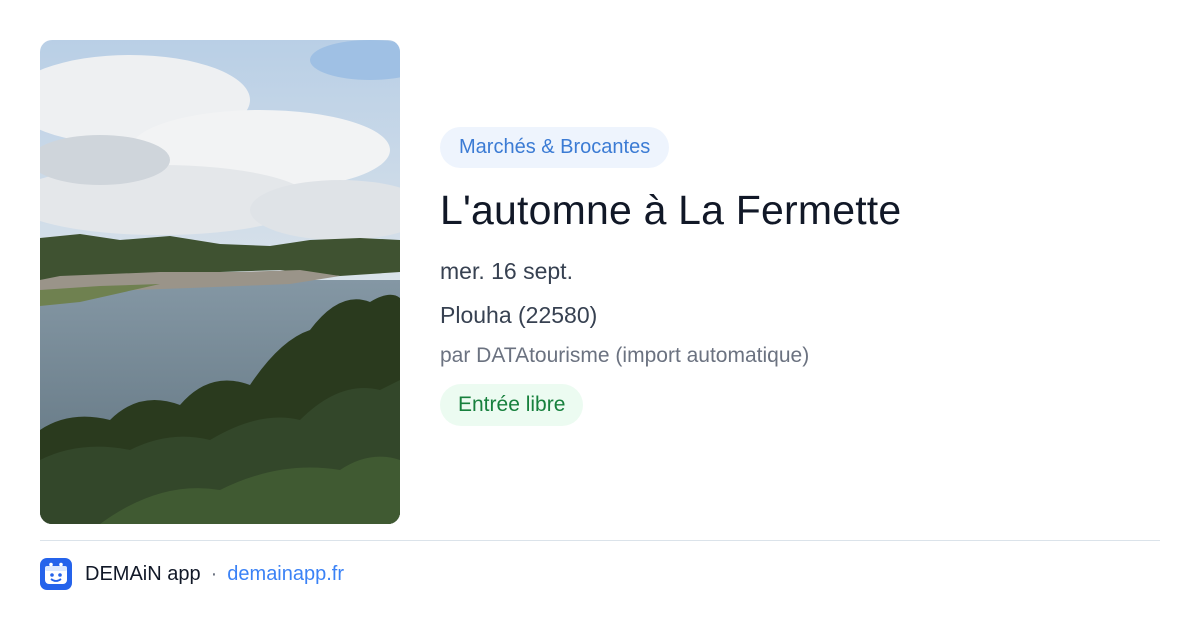 This screenshot has width=1200, height=630. I want to click on footer: DEMAiN app · demainapp.fr, so click(192, 574).